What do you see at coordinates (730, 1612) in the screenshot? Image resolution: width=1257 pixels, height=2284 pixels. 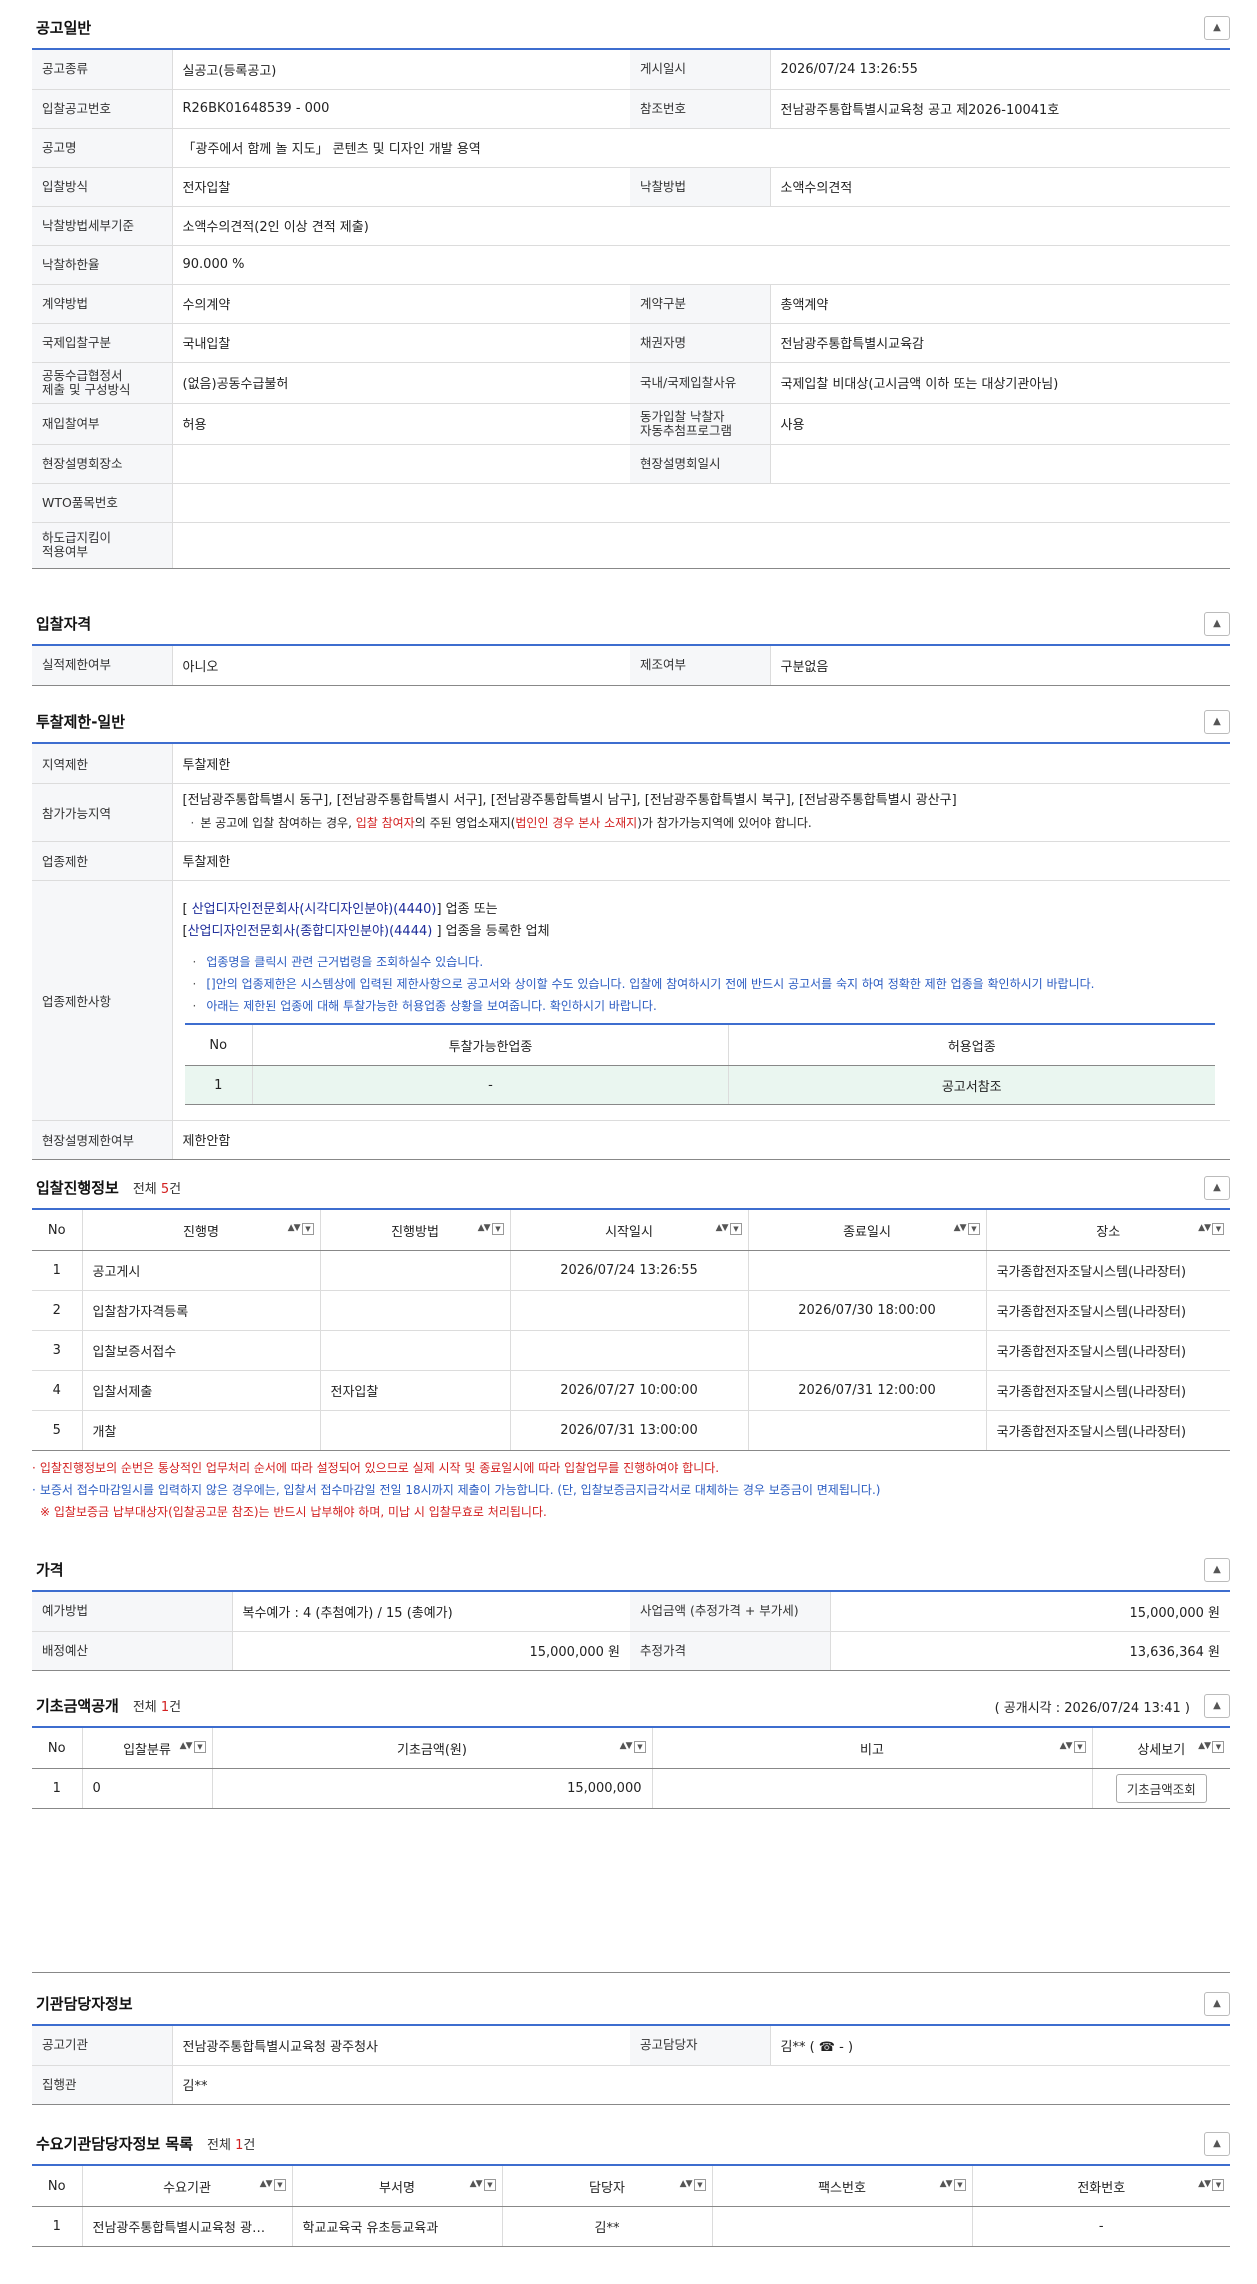 I see `field-label: 사업금액 (추정가격 + 부가세)` at bounding box center [730, 1612].